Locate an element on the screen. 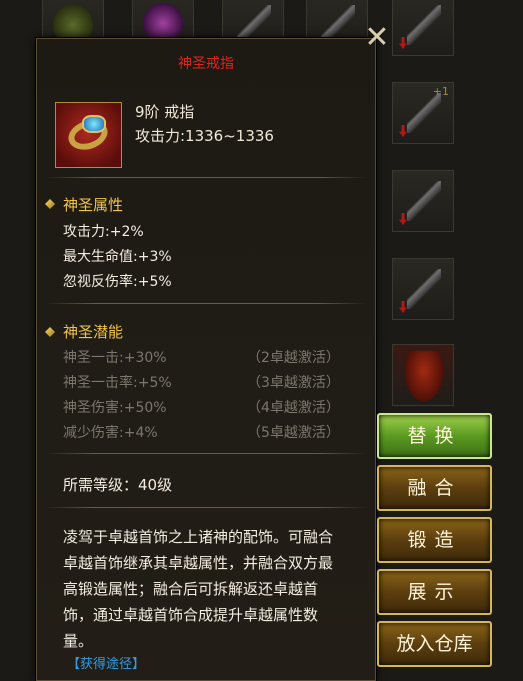 This screenshot has height=681, width=523. stat-line: 最大生命值:+3% is located at coordinates (117, 257).